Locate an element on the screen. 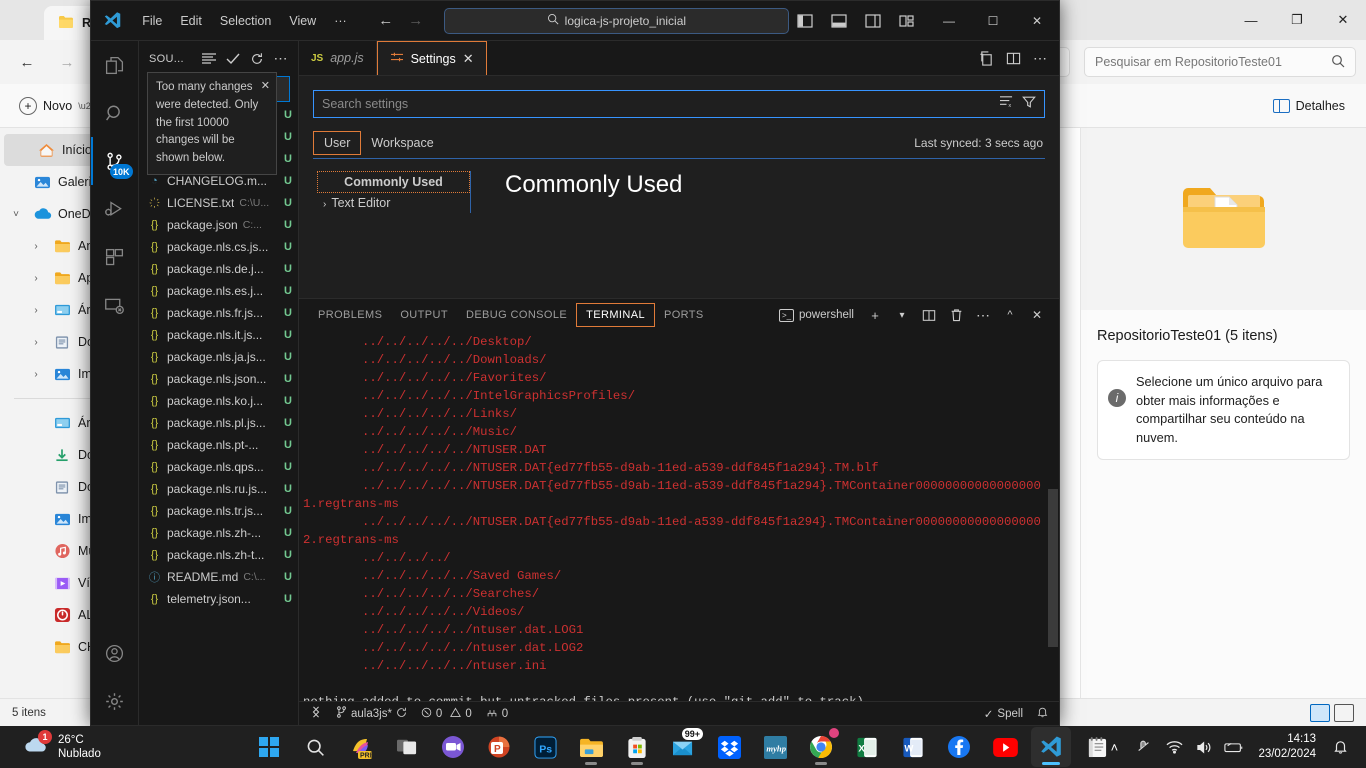  explorer-maximize-button: ❐ is located at coordinates (1297, 20).